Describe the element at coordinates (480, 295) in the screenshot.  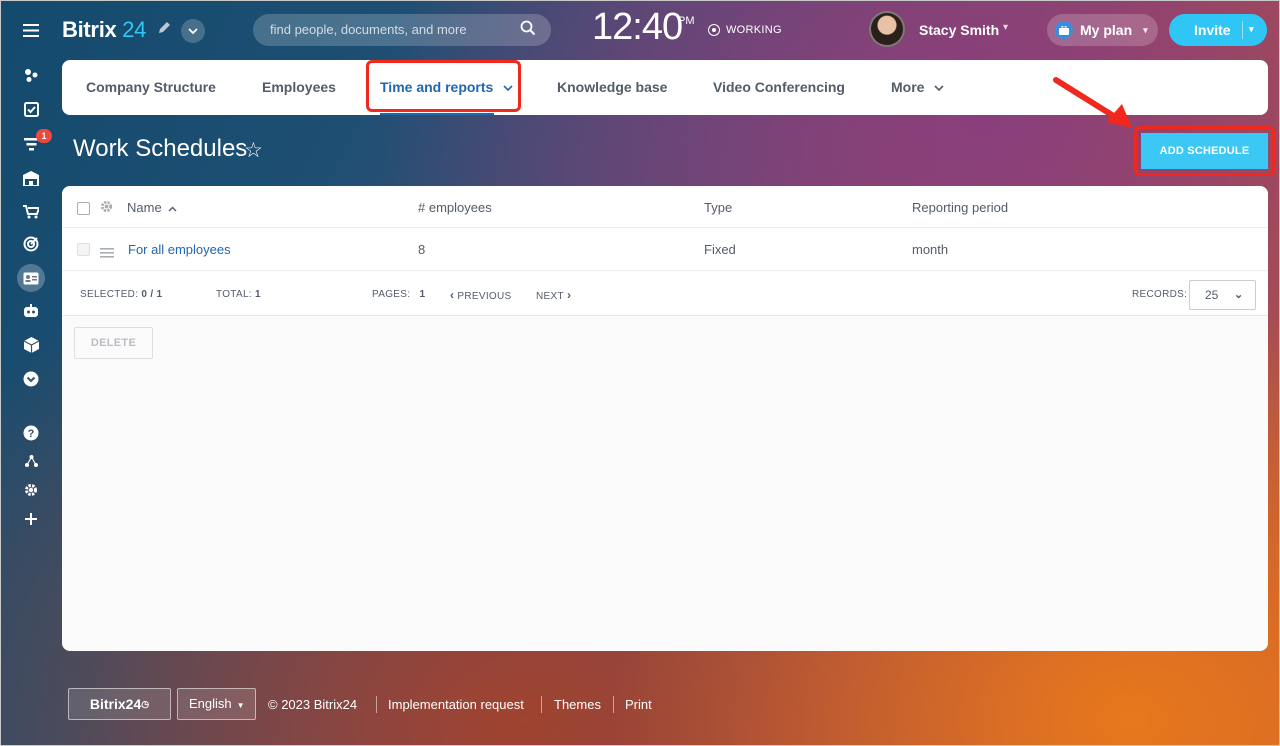
I see `previous-page-button: ‹ PREVIOUS` at that location.